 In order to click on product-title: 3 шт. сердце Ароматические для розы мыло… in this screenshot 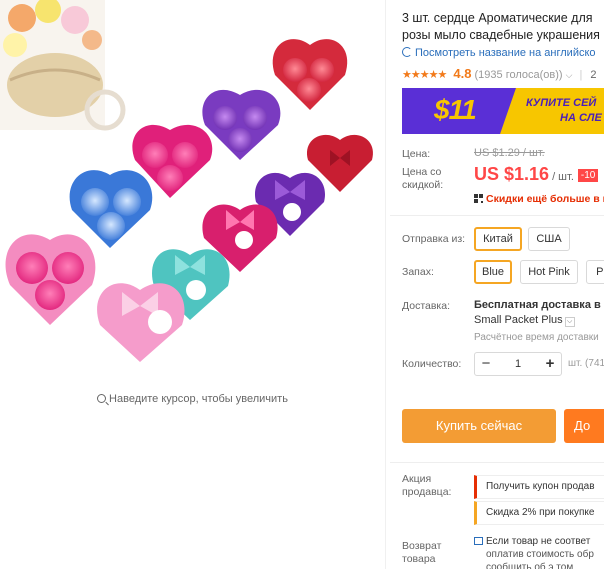, I will do `click(503, 27)`.